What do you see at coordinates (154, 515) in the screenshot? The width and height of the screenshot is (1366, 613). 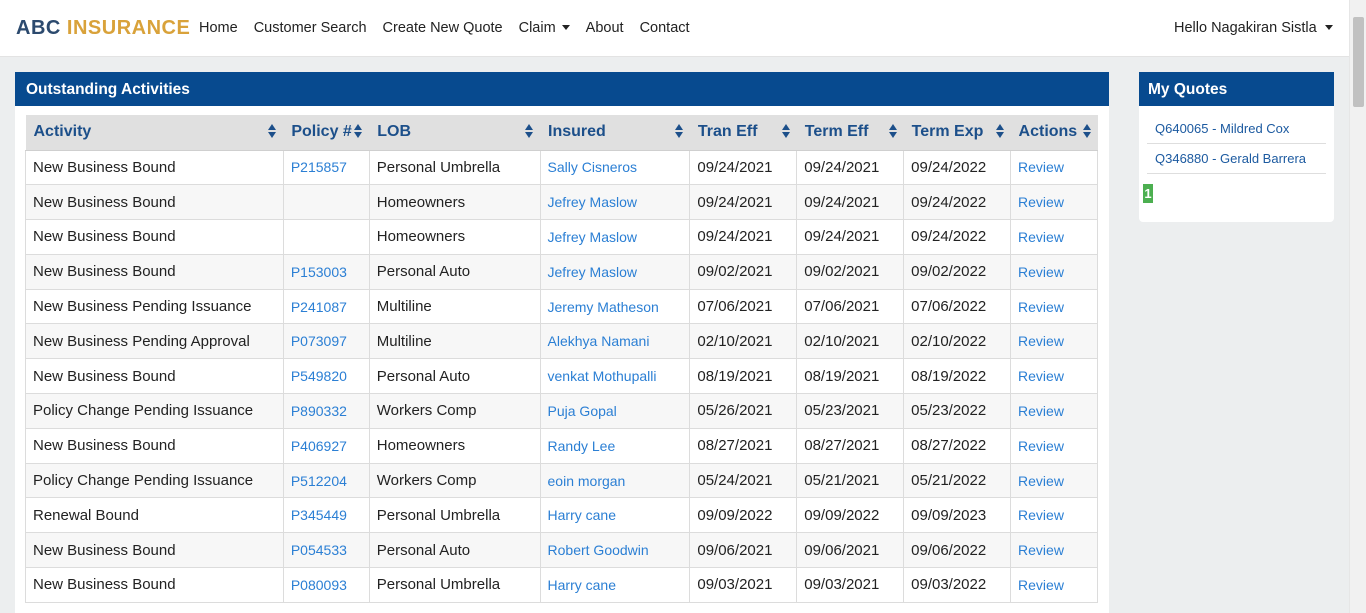 I see `activity-cell: Renewal Bound` at bounding box center [154, 515].